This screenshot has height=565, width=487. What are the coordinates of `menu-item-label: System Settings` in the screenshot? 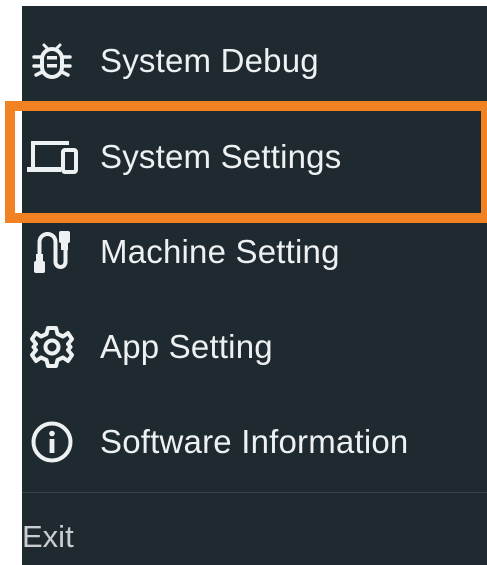 It's located at (221, 156).